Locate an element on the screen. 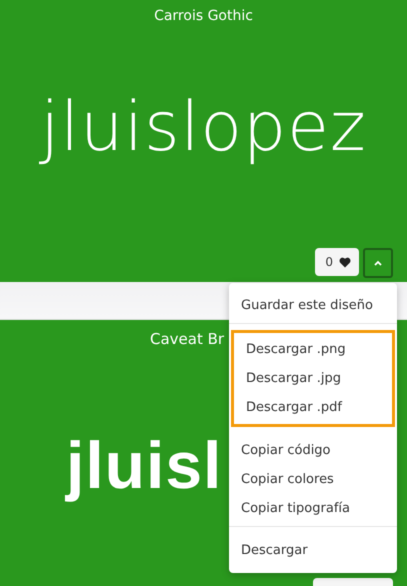 Image resolution: width=407 pixels, height=586 pixels. font-sample: jluislopez is located at coordinates (203, 127).